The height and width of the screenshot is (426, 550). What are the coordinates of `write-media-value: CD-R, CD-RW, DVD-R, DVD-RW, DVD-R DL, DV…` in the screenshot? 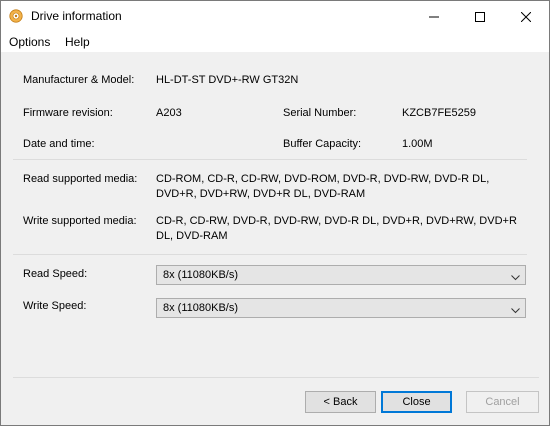 It's located at (336, 228).